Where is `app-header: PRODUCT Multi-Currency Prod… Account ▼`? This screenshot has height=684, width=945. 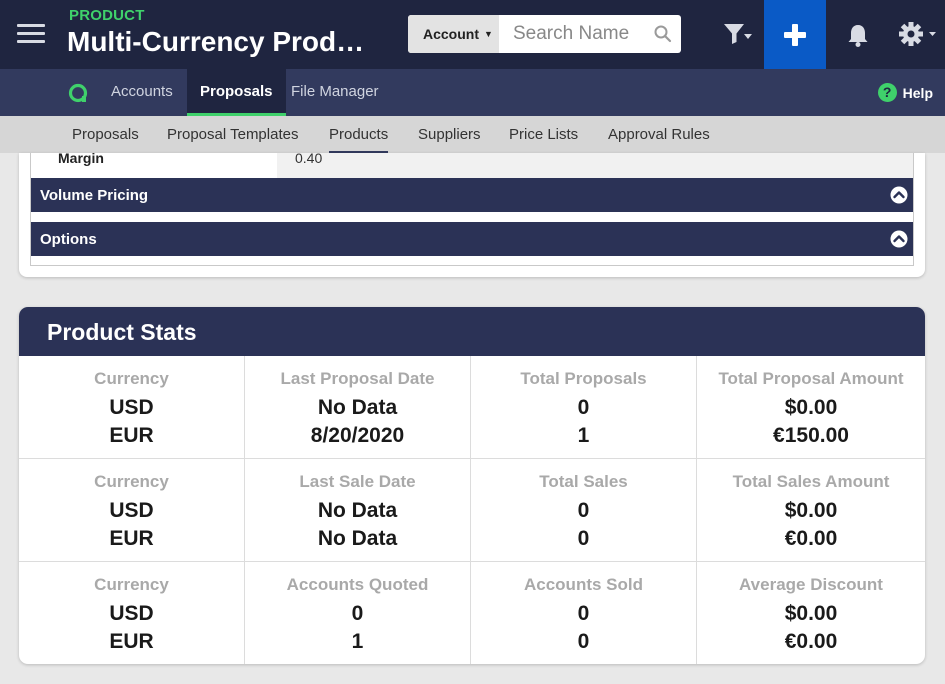 app-header: PRODUCT Multi-Currency Prod… Account ▼ is located at coordinates (472, 34).